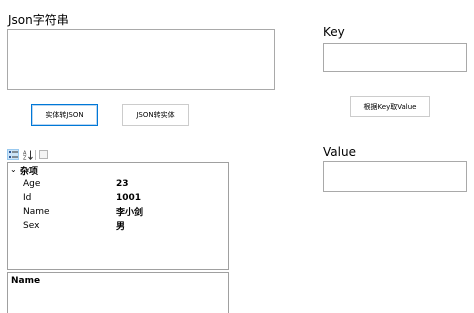 The width and height of the screenshot is (474, 313). Describe the element at coordinates (13, 169) in the screenshot. I see `chevron-down-icon: ⌄` at that location.